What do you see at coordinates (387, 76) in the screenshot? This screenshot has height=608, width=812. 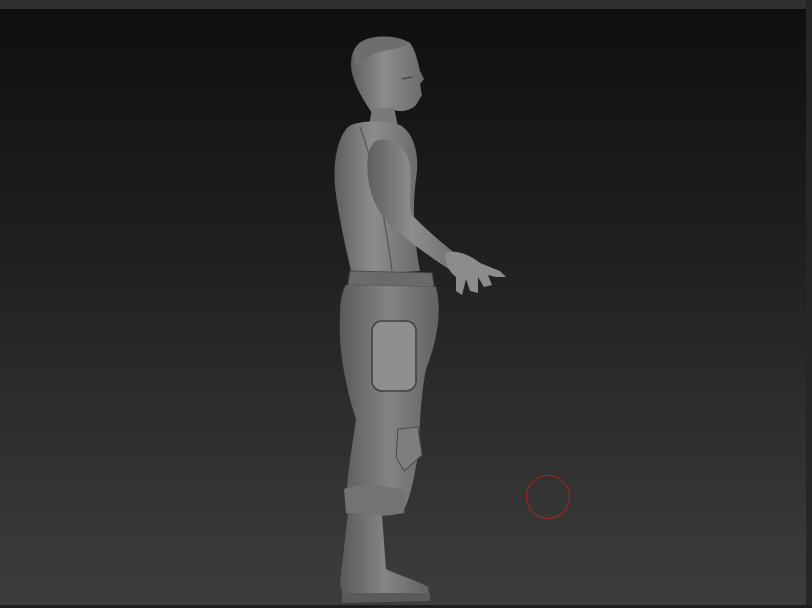 I see `model-head` at bounding box center [387, 76].